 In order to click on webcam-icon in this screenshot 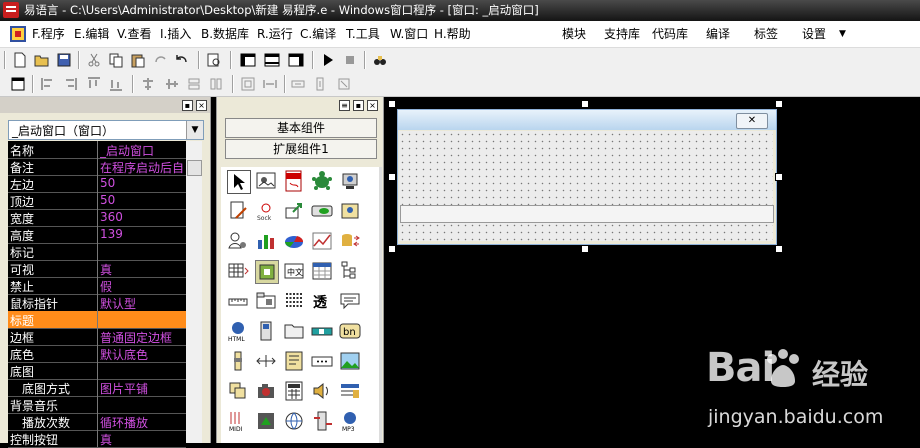, I will do `click(350, 181)`.